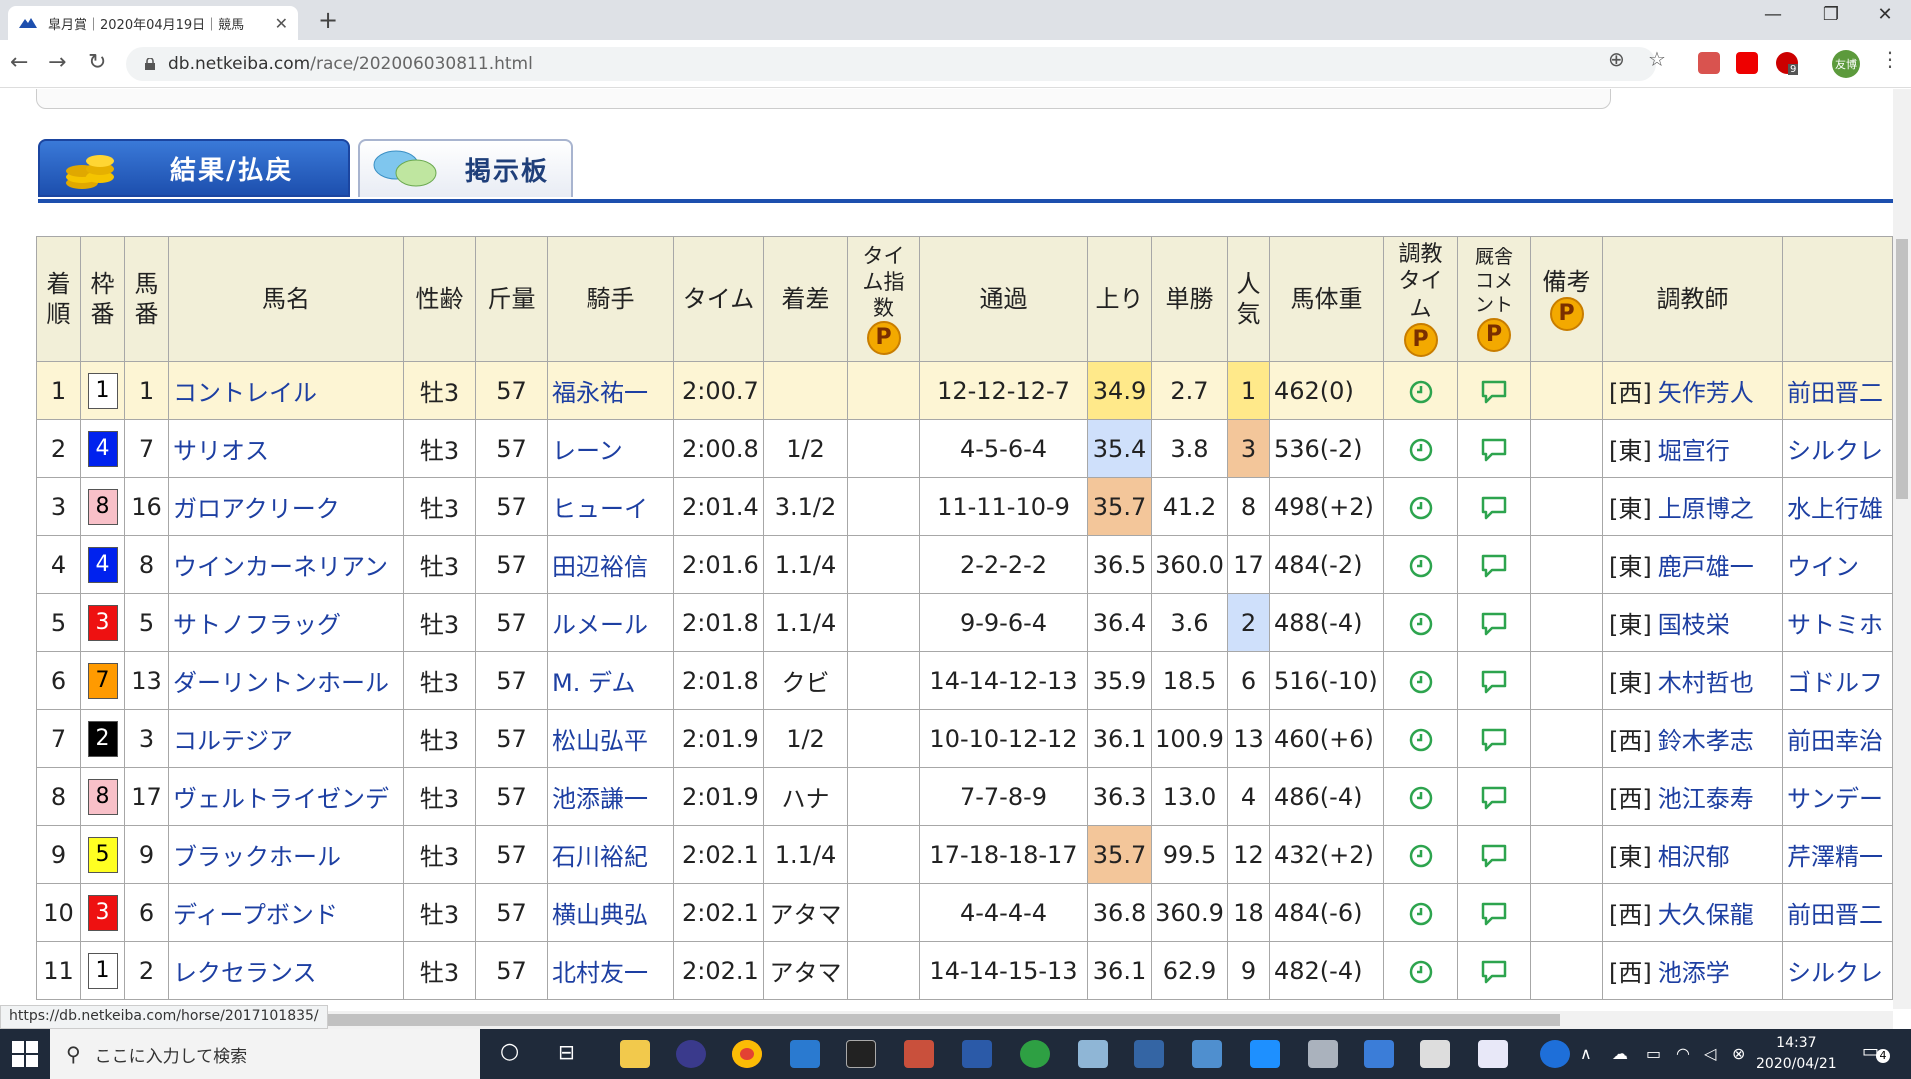 The height and width of the screenshot is (1079, 1911). I want to click on windows-start-icon, so click(25, 1054).